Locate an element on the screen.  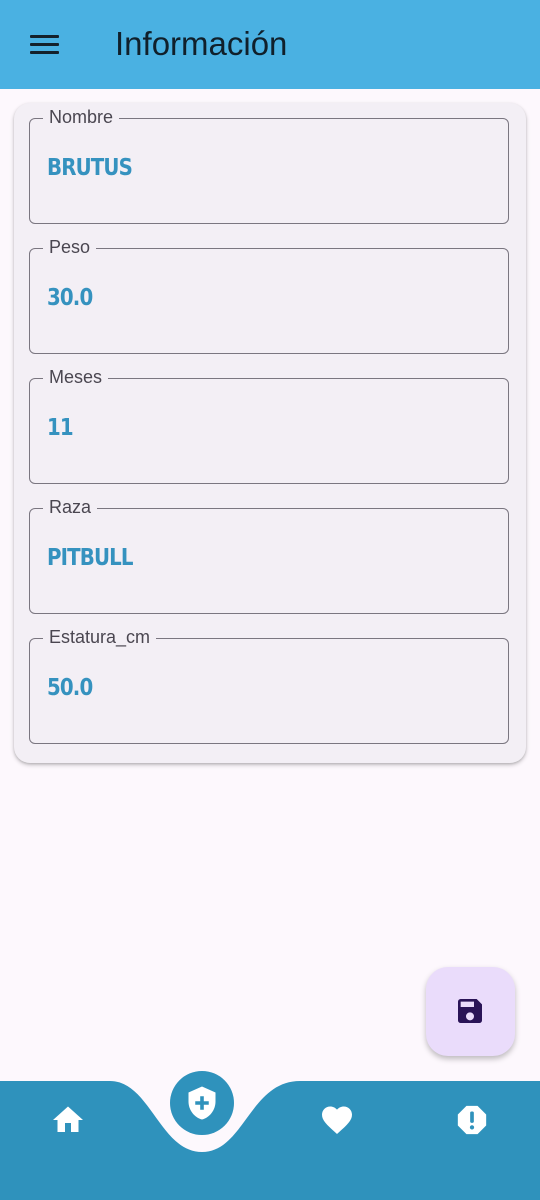
peso-label: Peso is located at coordinates (70, 247).